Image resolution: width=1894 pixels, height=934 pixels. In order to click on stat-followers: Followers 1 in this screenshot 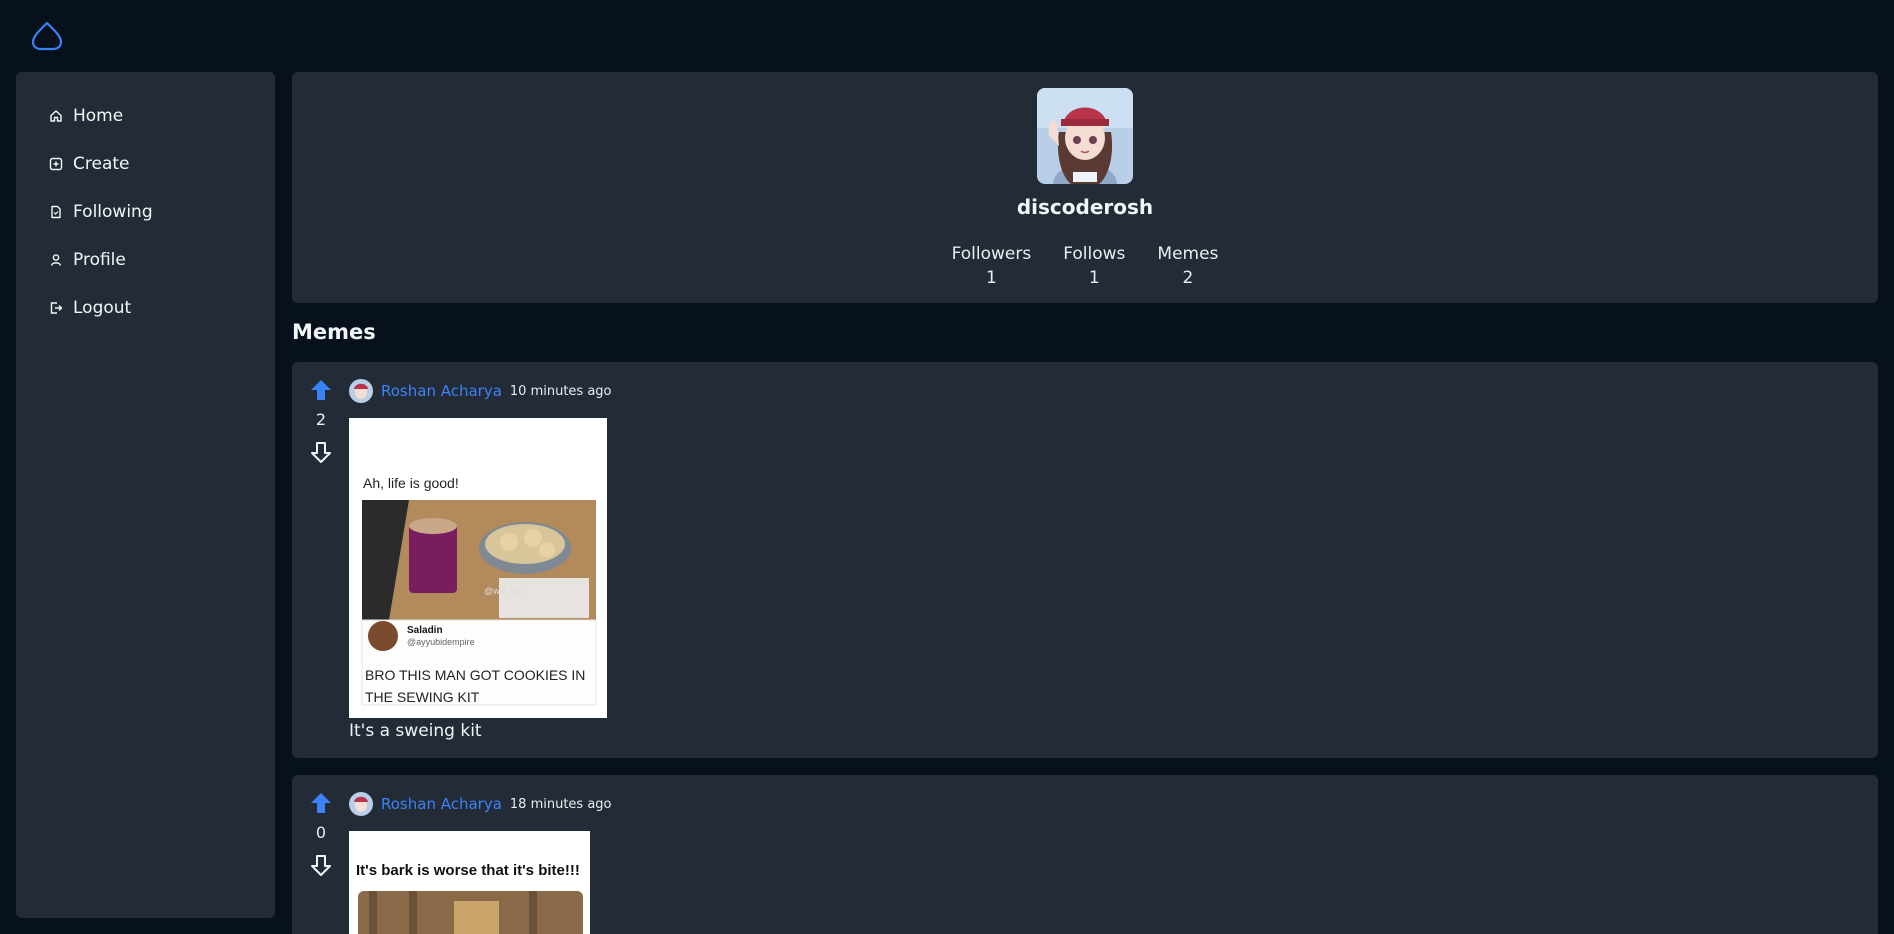, I will do `click(992, 266)`.